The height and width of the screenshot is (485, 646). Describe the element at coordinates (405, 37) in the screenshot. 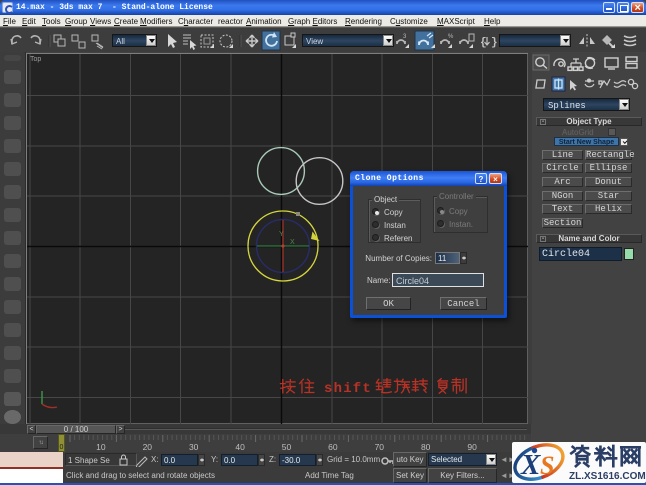

I see `svg-text: 3` at that location.